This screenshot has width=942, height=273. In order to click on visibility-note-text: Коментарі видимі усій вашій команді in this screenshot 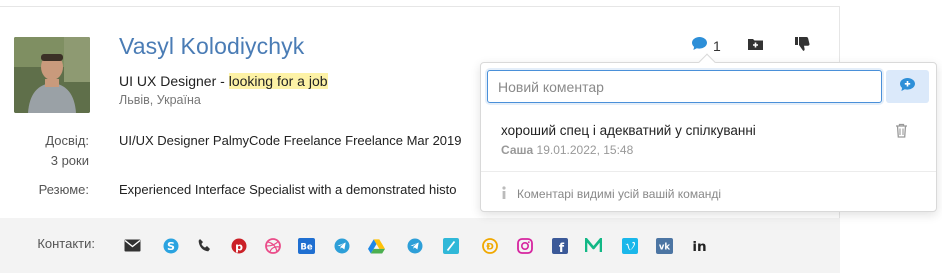, I will do `click(619, 194)`.